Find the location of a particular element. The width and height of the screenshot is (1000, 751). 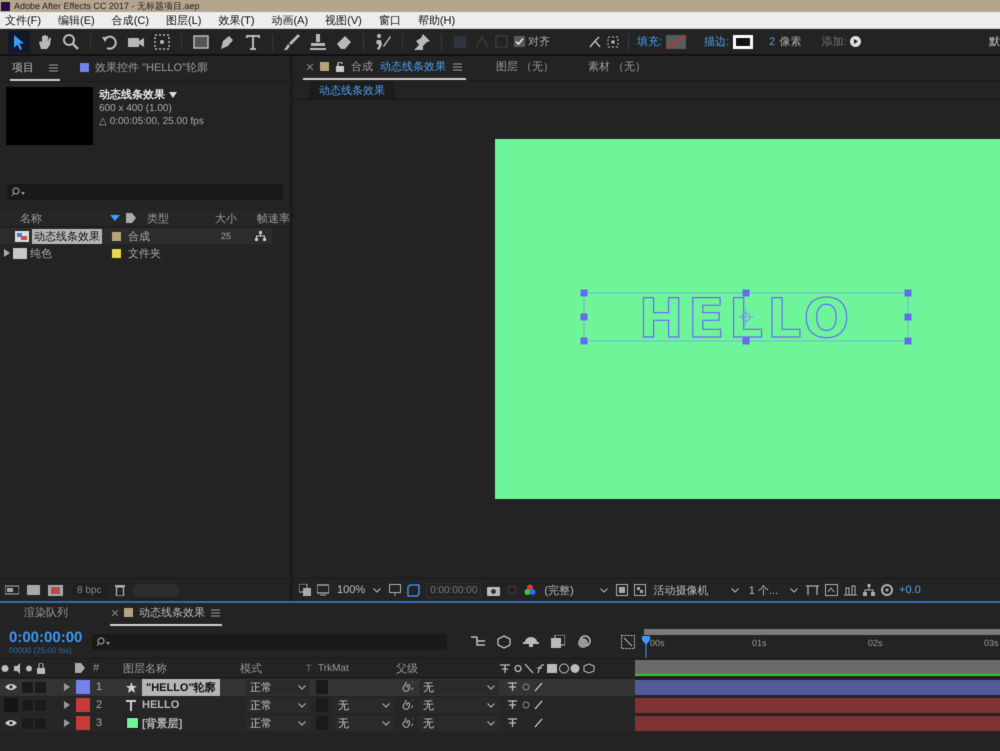

composition-flowchart-icon is located at coordinates (478, 641).